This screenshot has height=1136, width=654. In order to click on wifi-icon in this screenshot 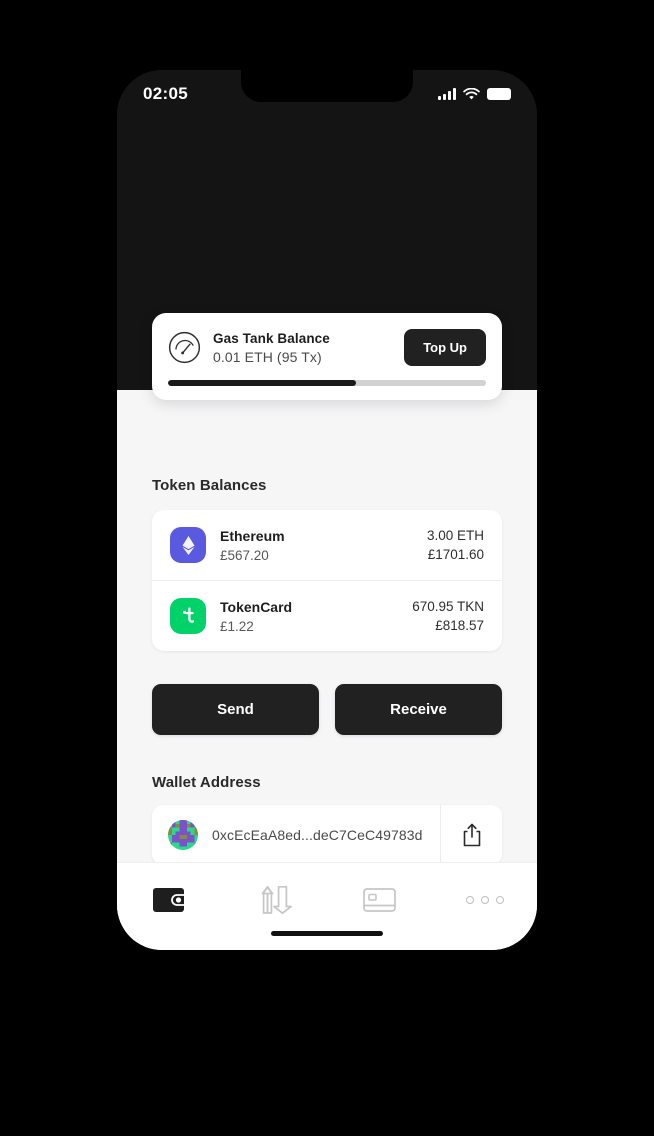, I will do `click(471, 93)`.